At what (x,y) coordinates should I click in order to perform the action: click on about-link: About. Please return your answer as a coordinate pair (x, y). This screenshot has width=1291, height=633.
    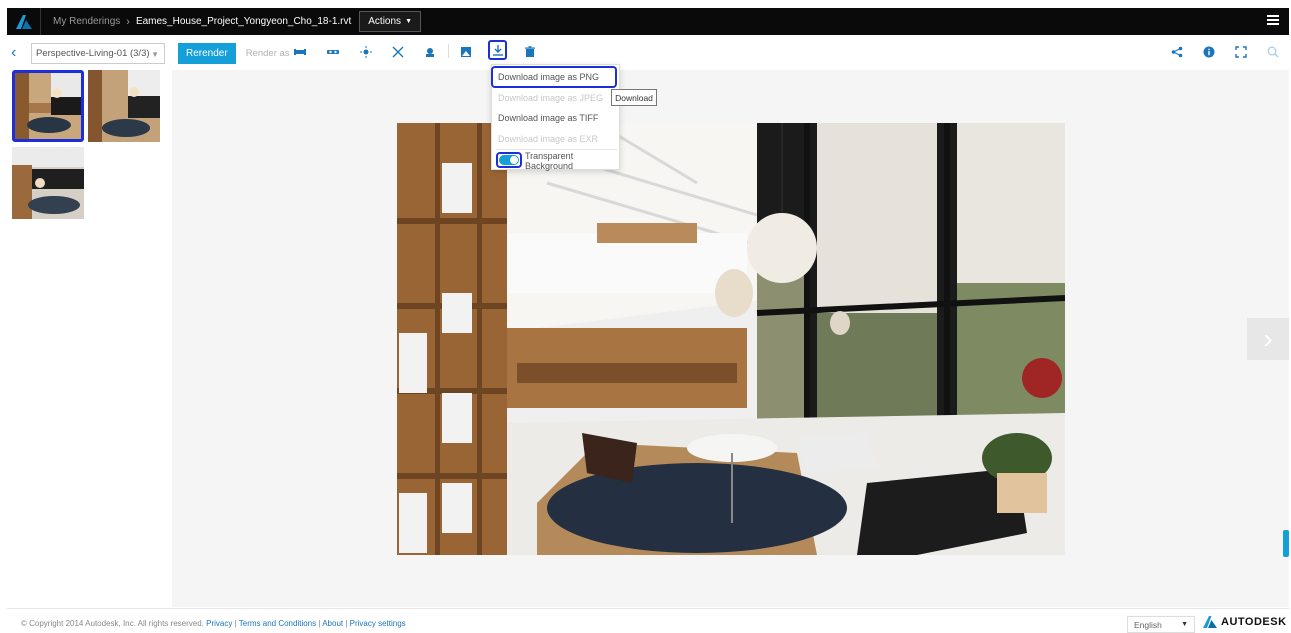
    Looking at the image, I should click on (332, 623).